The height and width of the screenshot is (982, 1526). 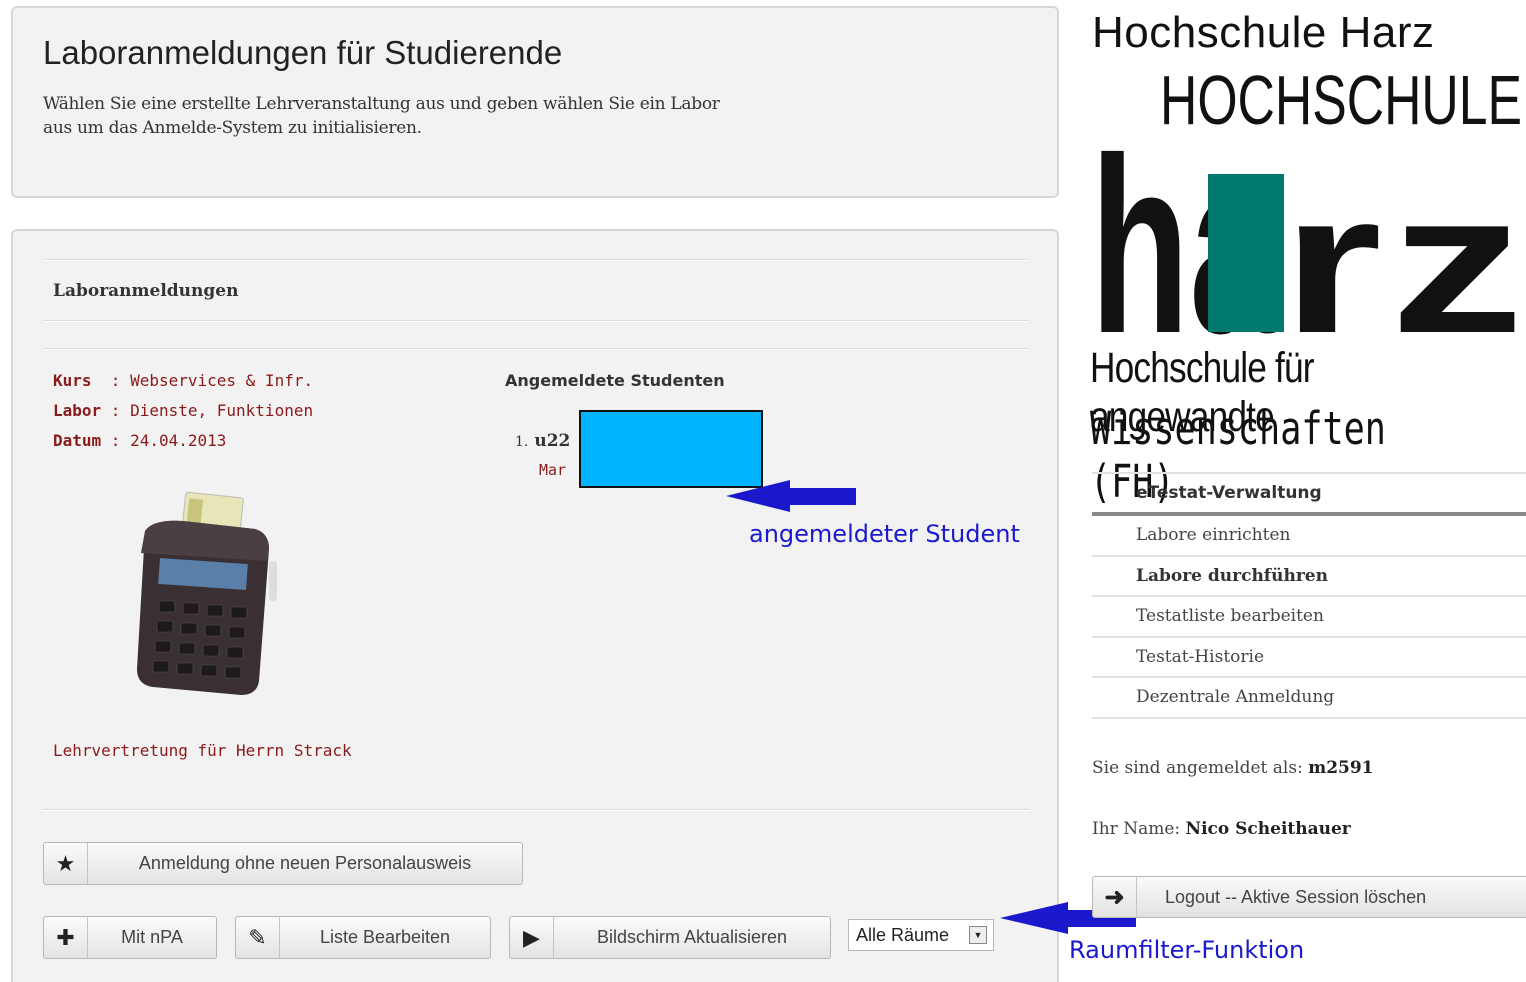 I want to click on info-lab-key: Labor, so click(x=77, y=410).